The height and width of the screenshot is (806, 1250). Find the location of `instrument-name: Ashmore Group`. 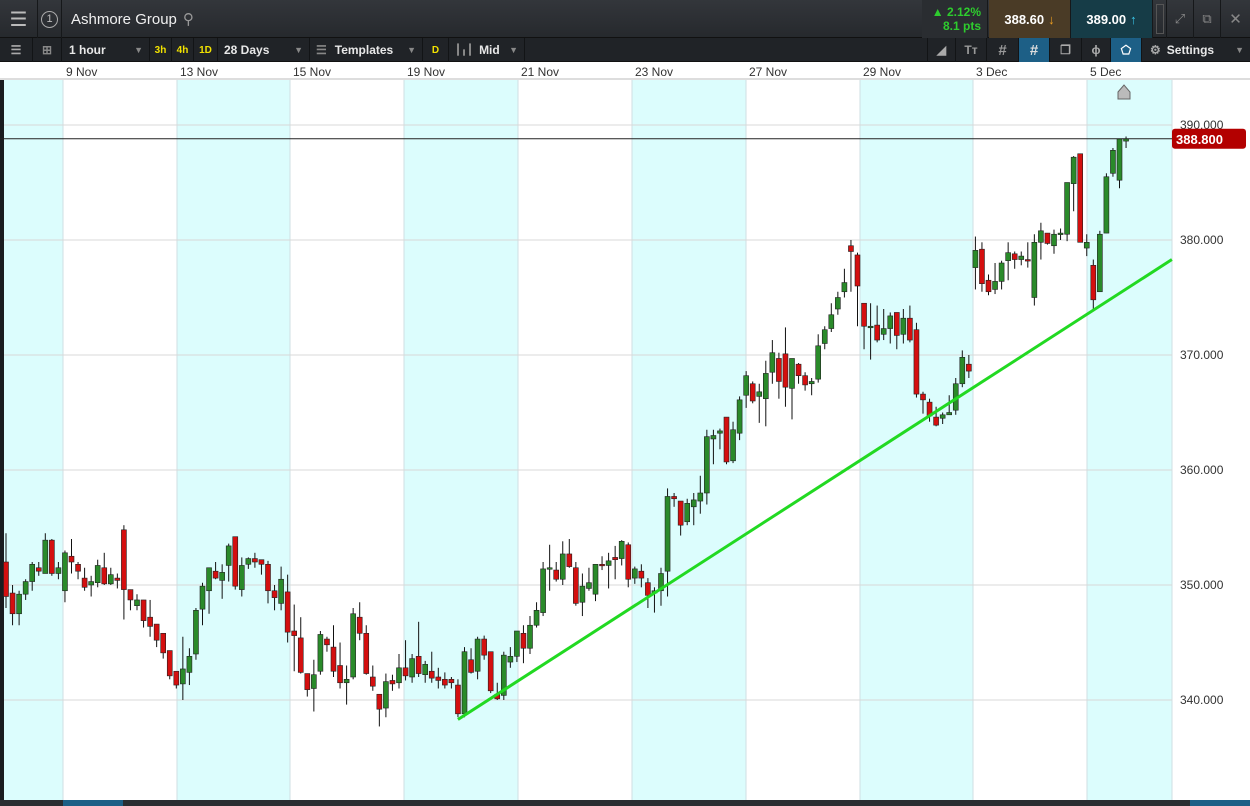

instrument-name: Ashmore Group is located at coordinates (124, 19).